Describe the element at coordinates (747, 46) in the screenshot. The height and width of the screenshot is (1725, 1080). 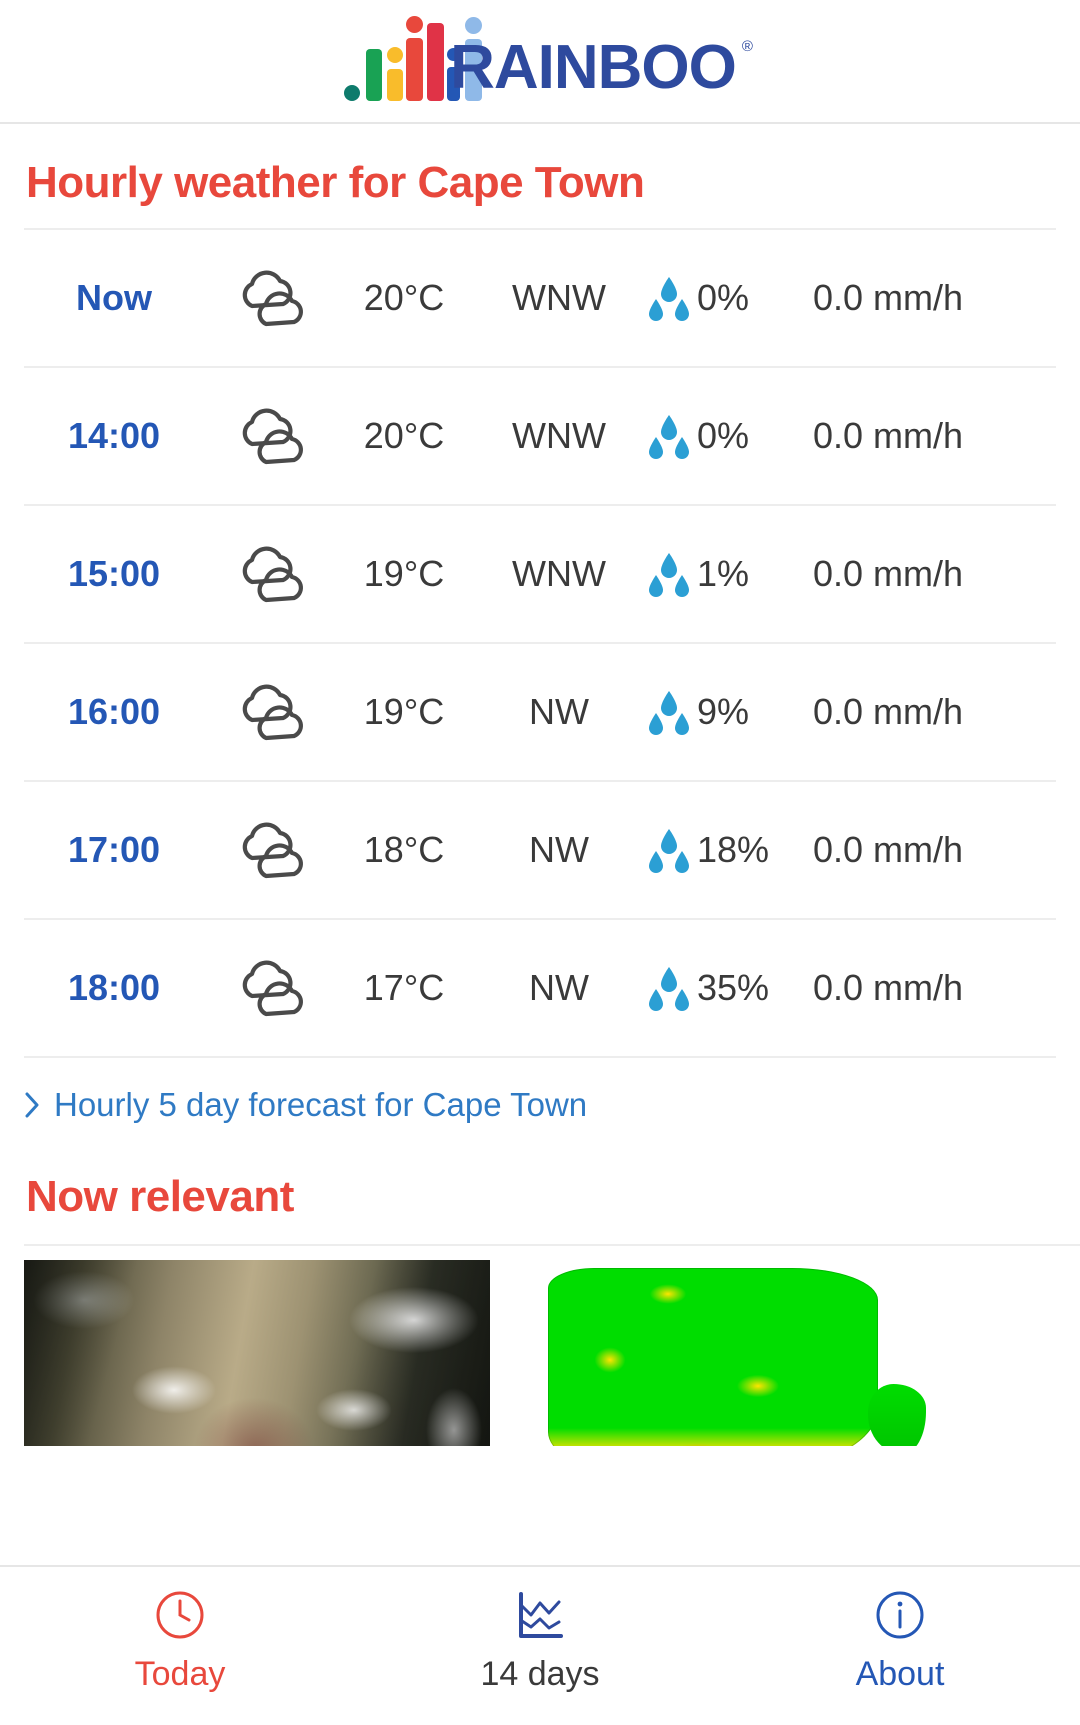
I see `registered-mark: ®` at that location.